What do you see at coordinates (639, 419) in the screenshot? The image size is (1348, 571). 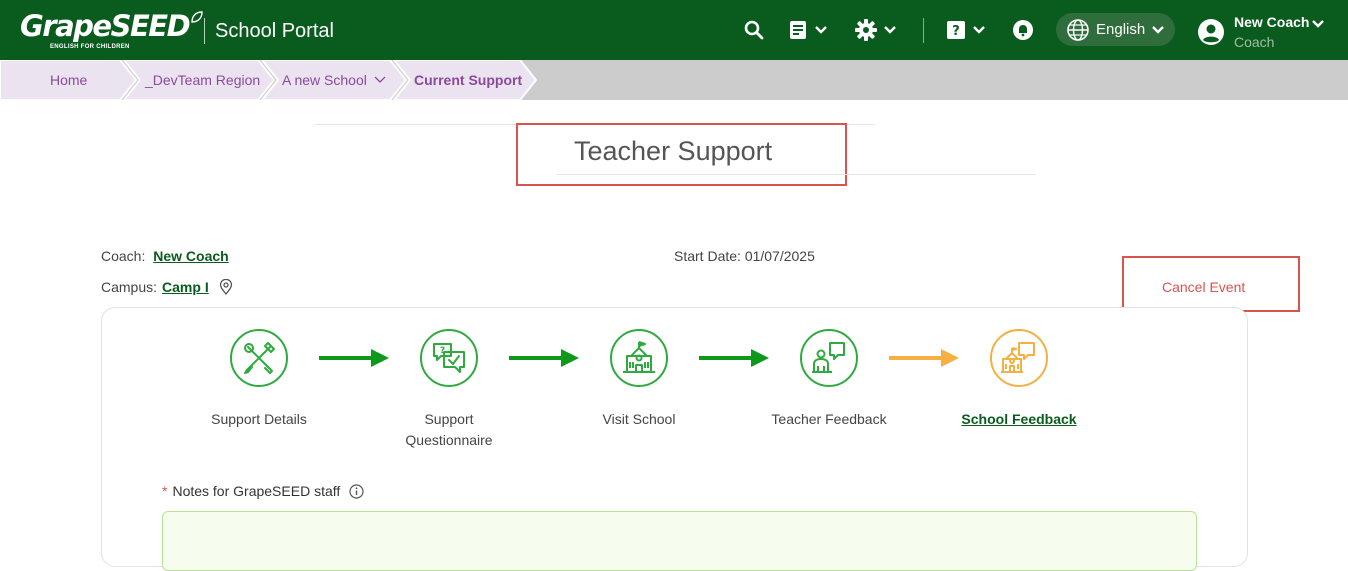 I see `step-label-visit-school: Visit School` at bounding box center [639, 419].